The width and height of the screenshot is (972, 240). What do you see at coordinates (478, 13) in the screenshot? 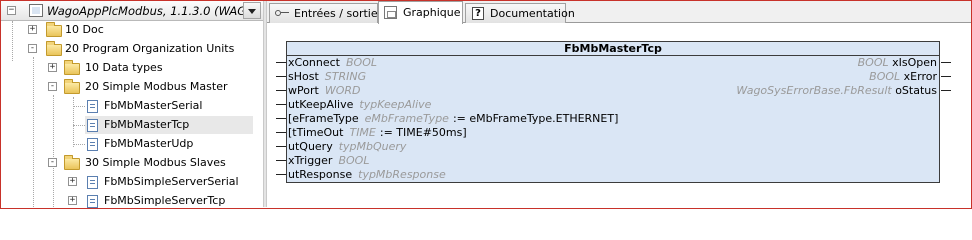
I see `documentation-icon: ?` at bounding box center [478, 13].